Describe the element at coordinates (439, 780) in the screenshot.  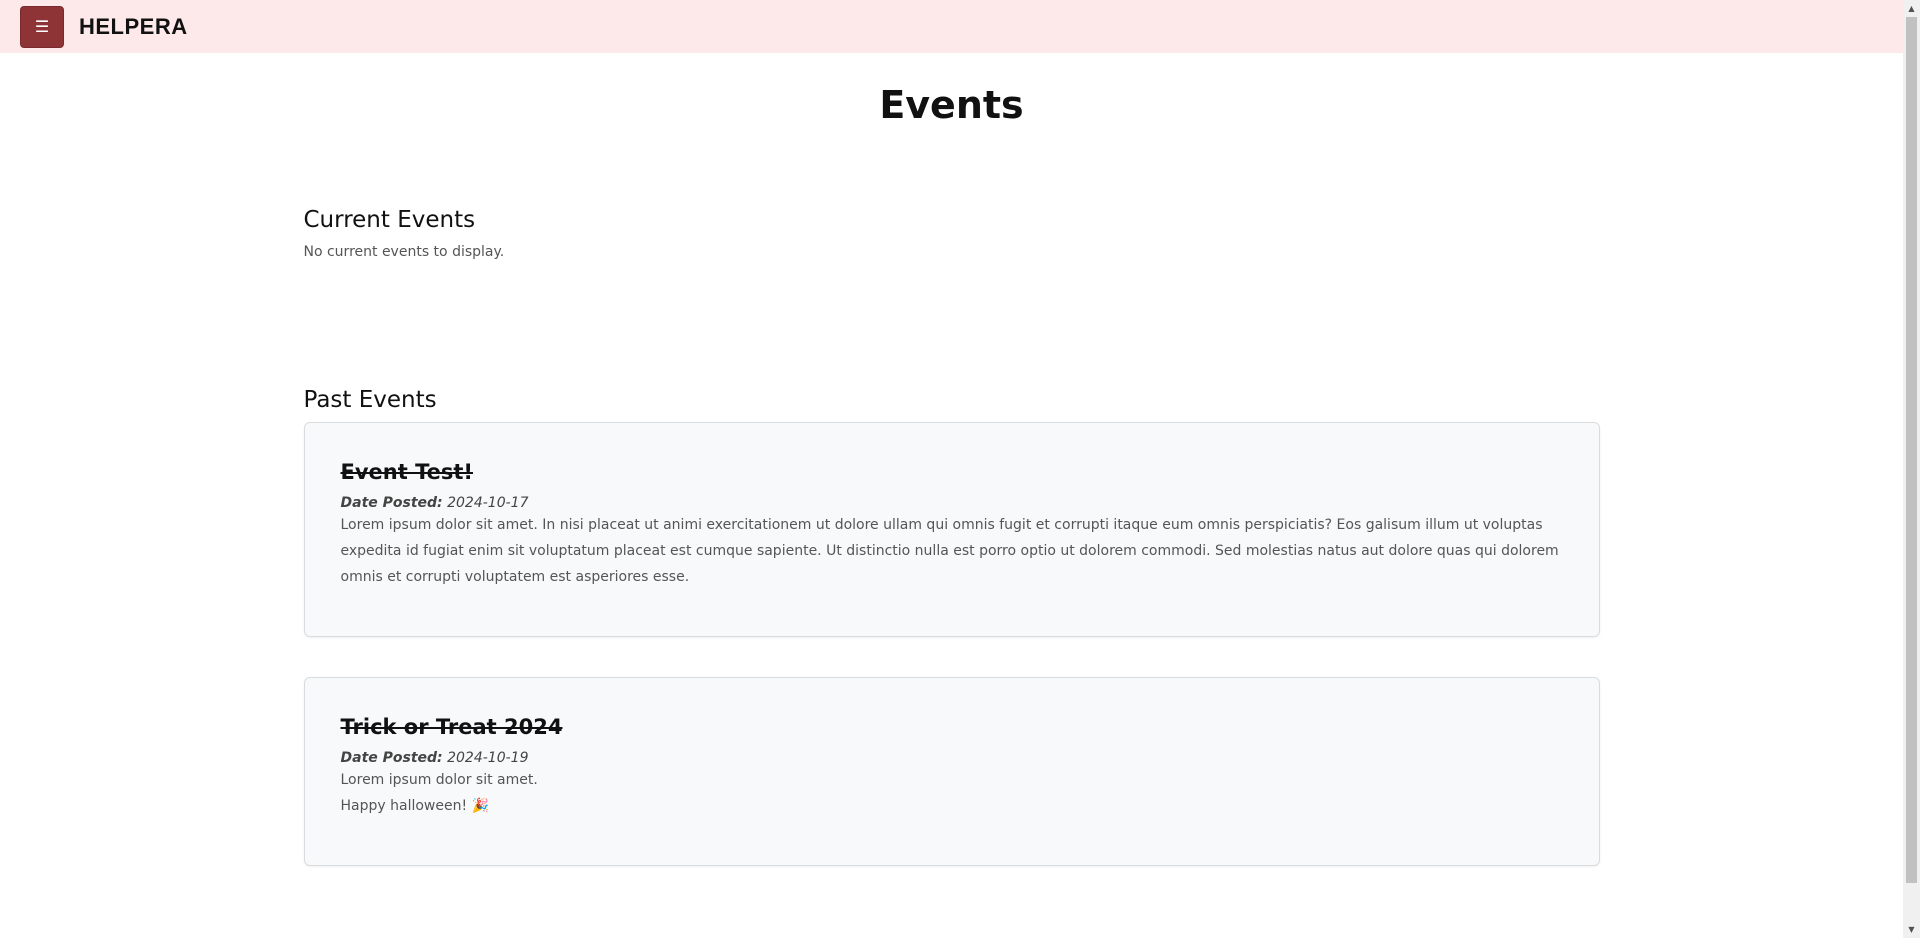
I see `event-description-line: Lorem ipsum dolor sit amet.` at that location.